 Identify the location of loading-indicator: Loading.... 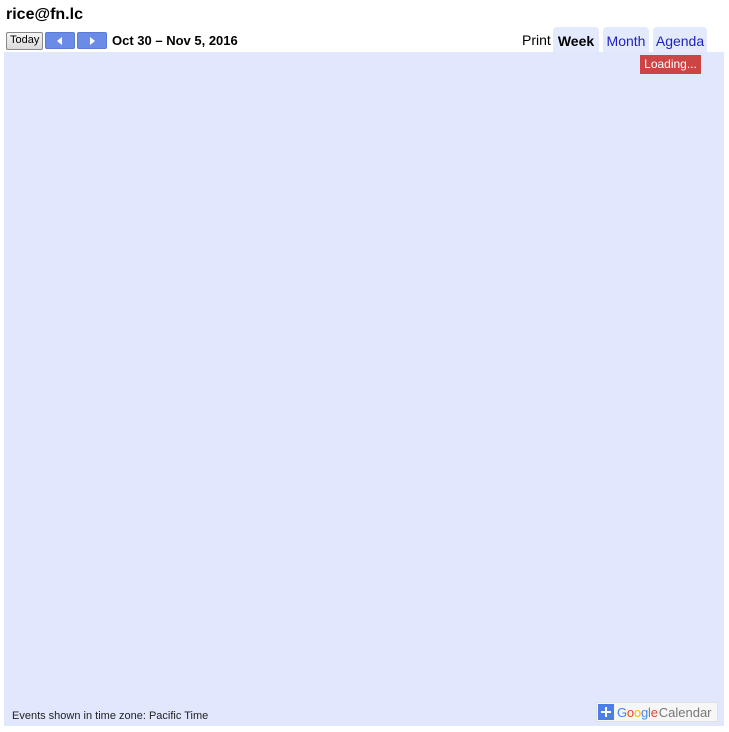
(670, 64).